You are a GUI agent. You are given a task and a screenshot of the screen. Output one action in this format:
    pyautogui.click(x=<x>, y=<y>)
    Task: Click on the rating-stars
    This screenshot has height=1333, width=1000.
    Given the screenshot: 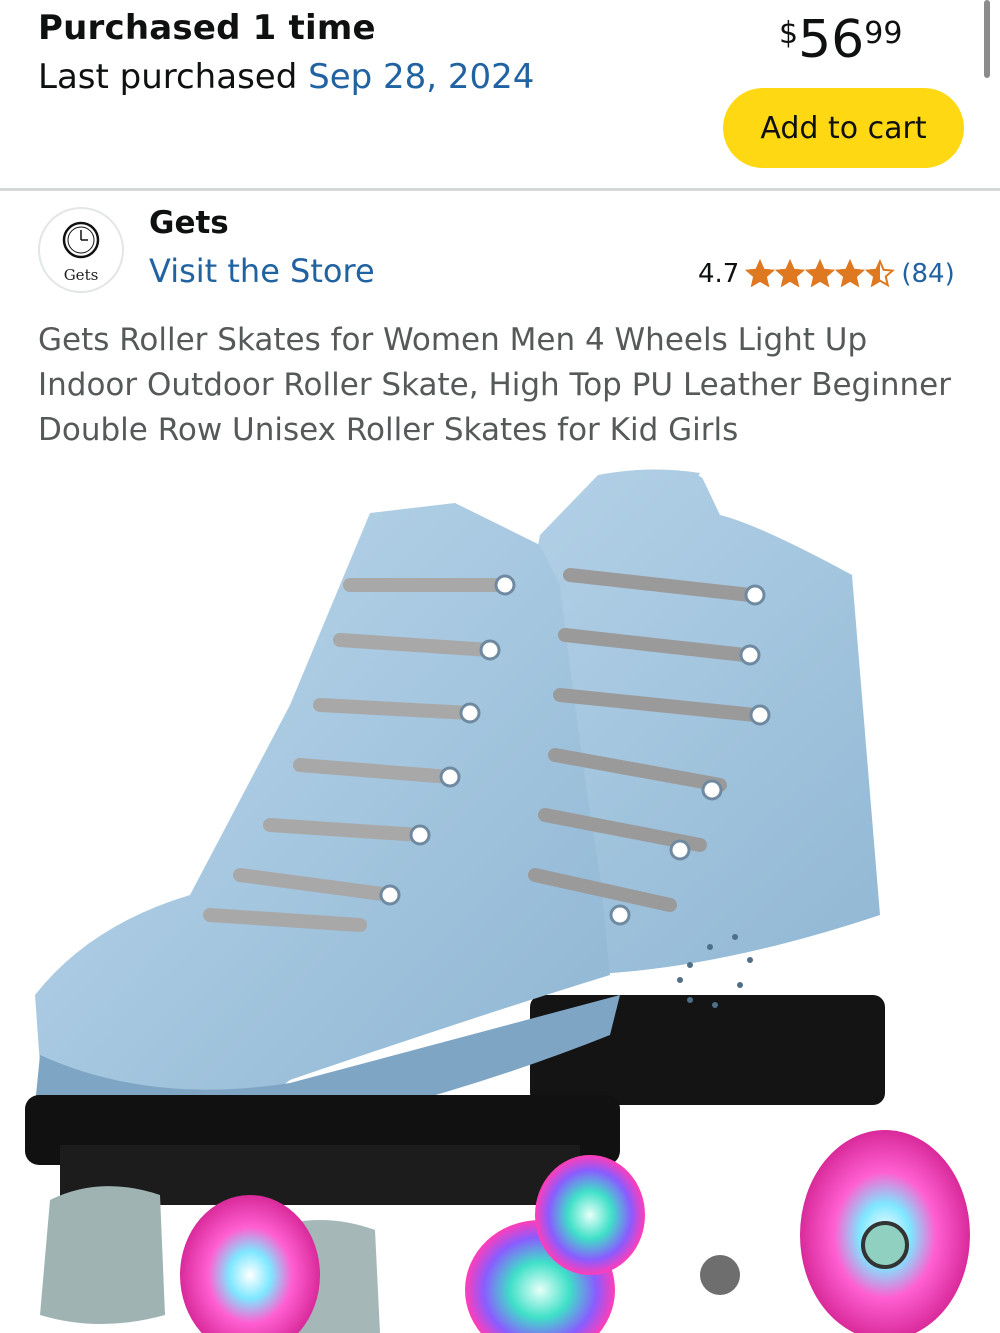 What is the action you would take?
    pyautogui.click(x=820, y=274)
    